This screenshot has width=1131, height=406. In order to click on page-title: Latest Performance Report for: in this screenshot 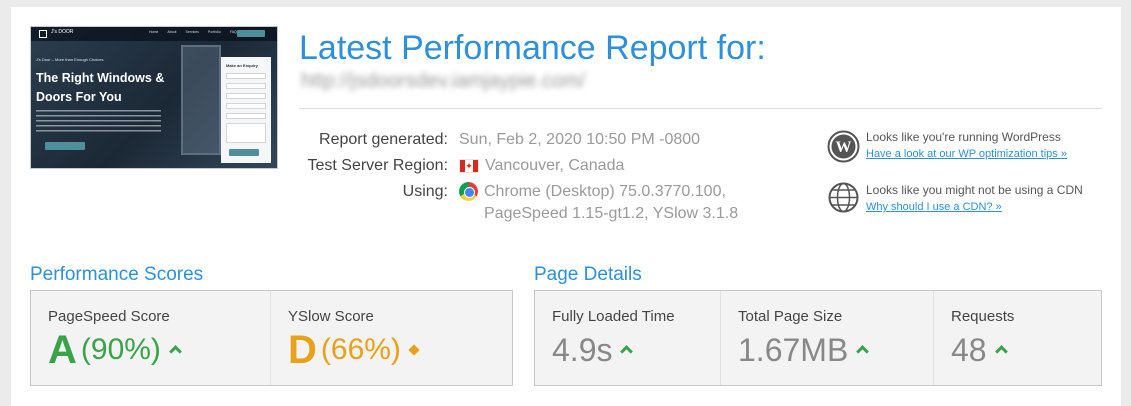, I will do `click(532, 48)`.